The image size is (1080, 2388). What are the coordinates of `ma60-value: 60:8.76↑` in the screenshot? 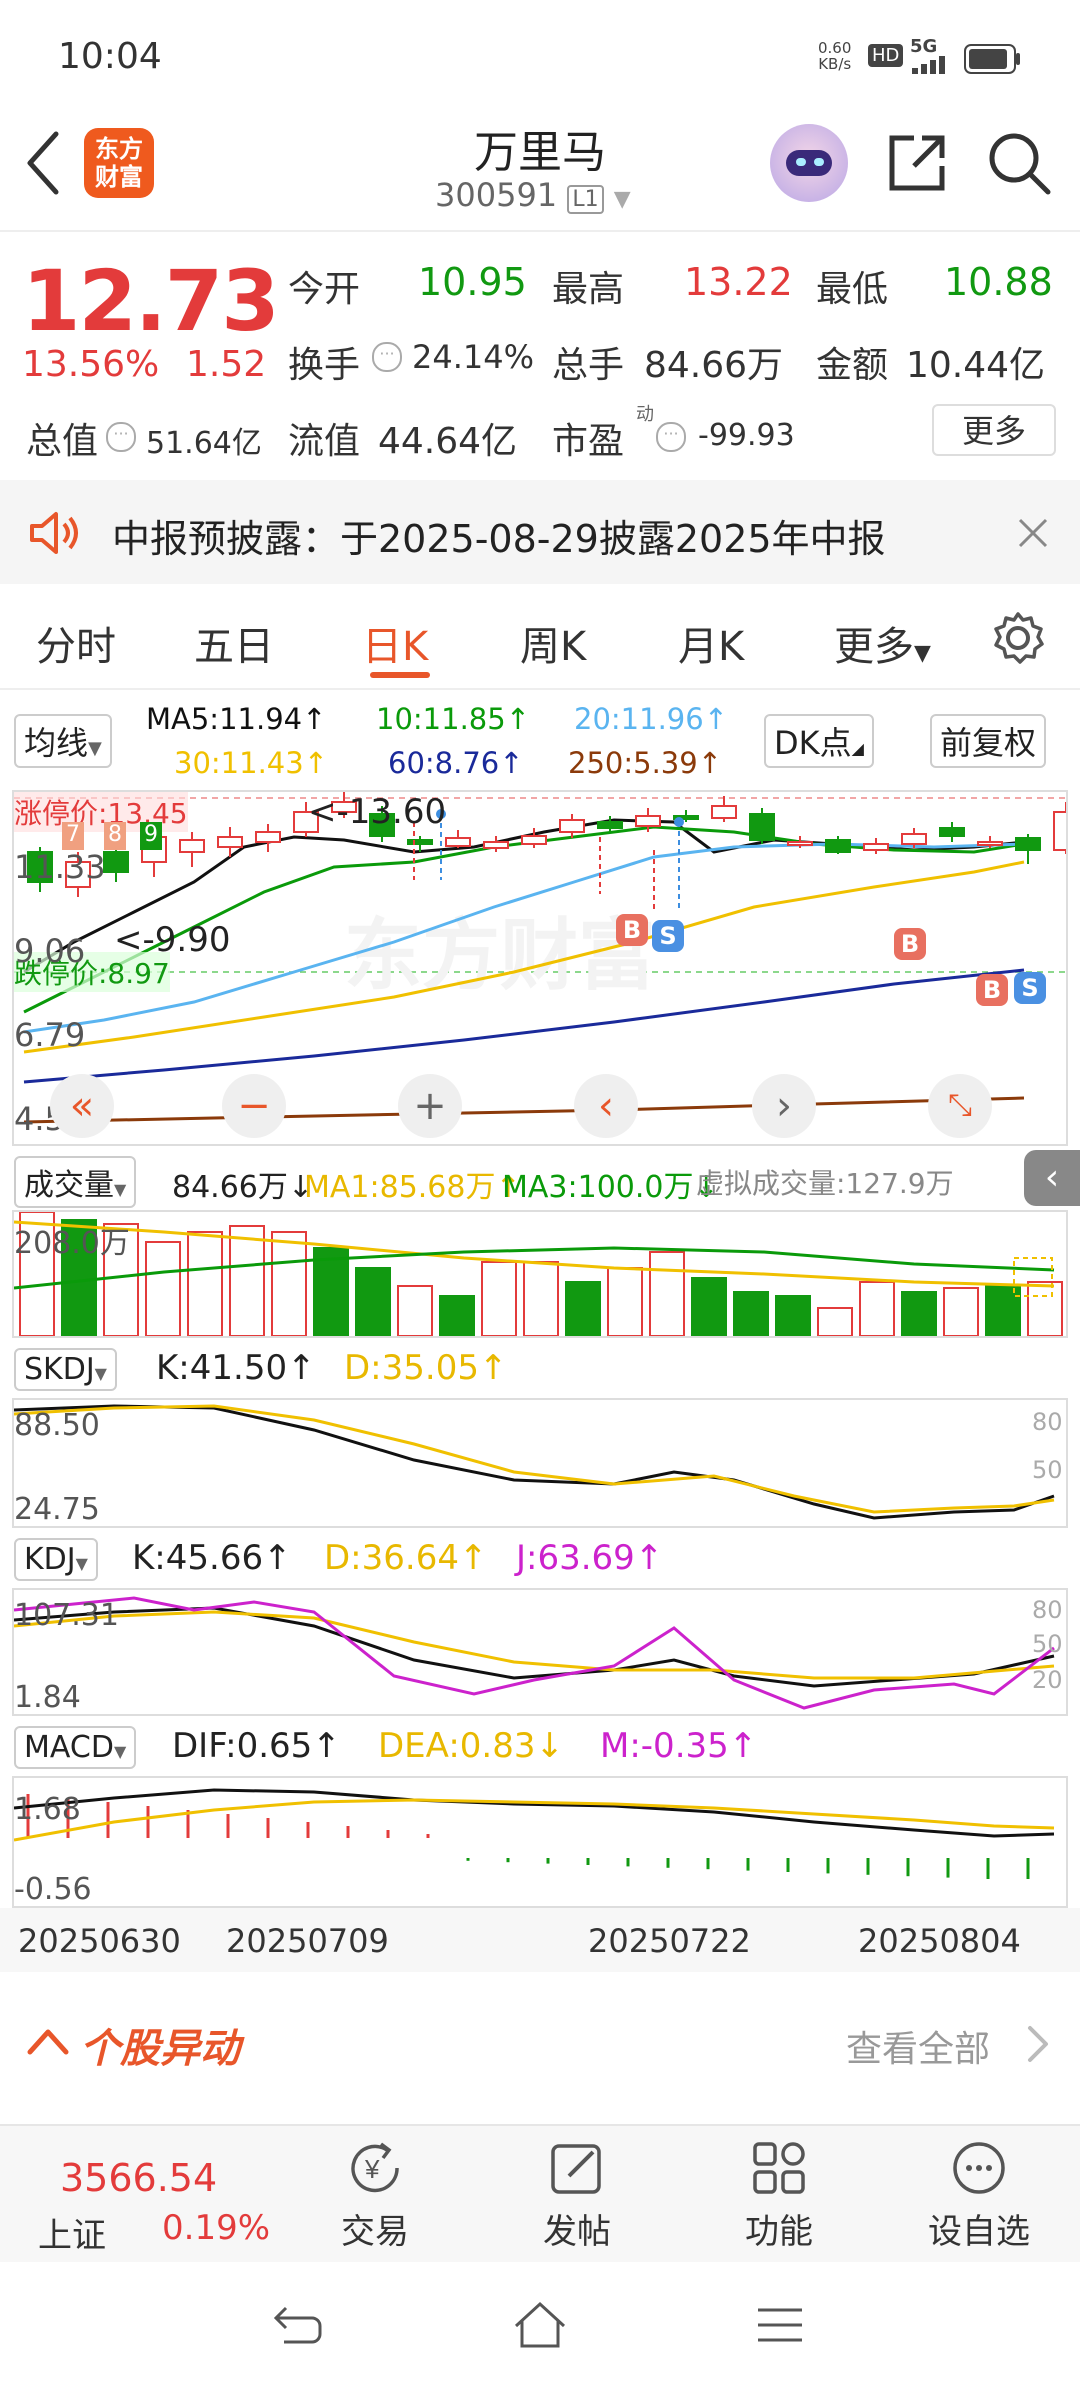 It's located at (456, 763).